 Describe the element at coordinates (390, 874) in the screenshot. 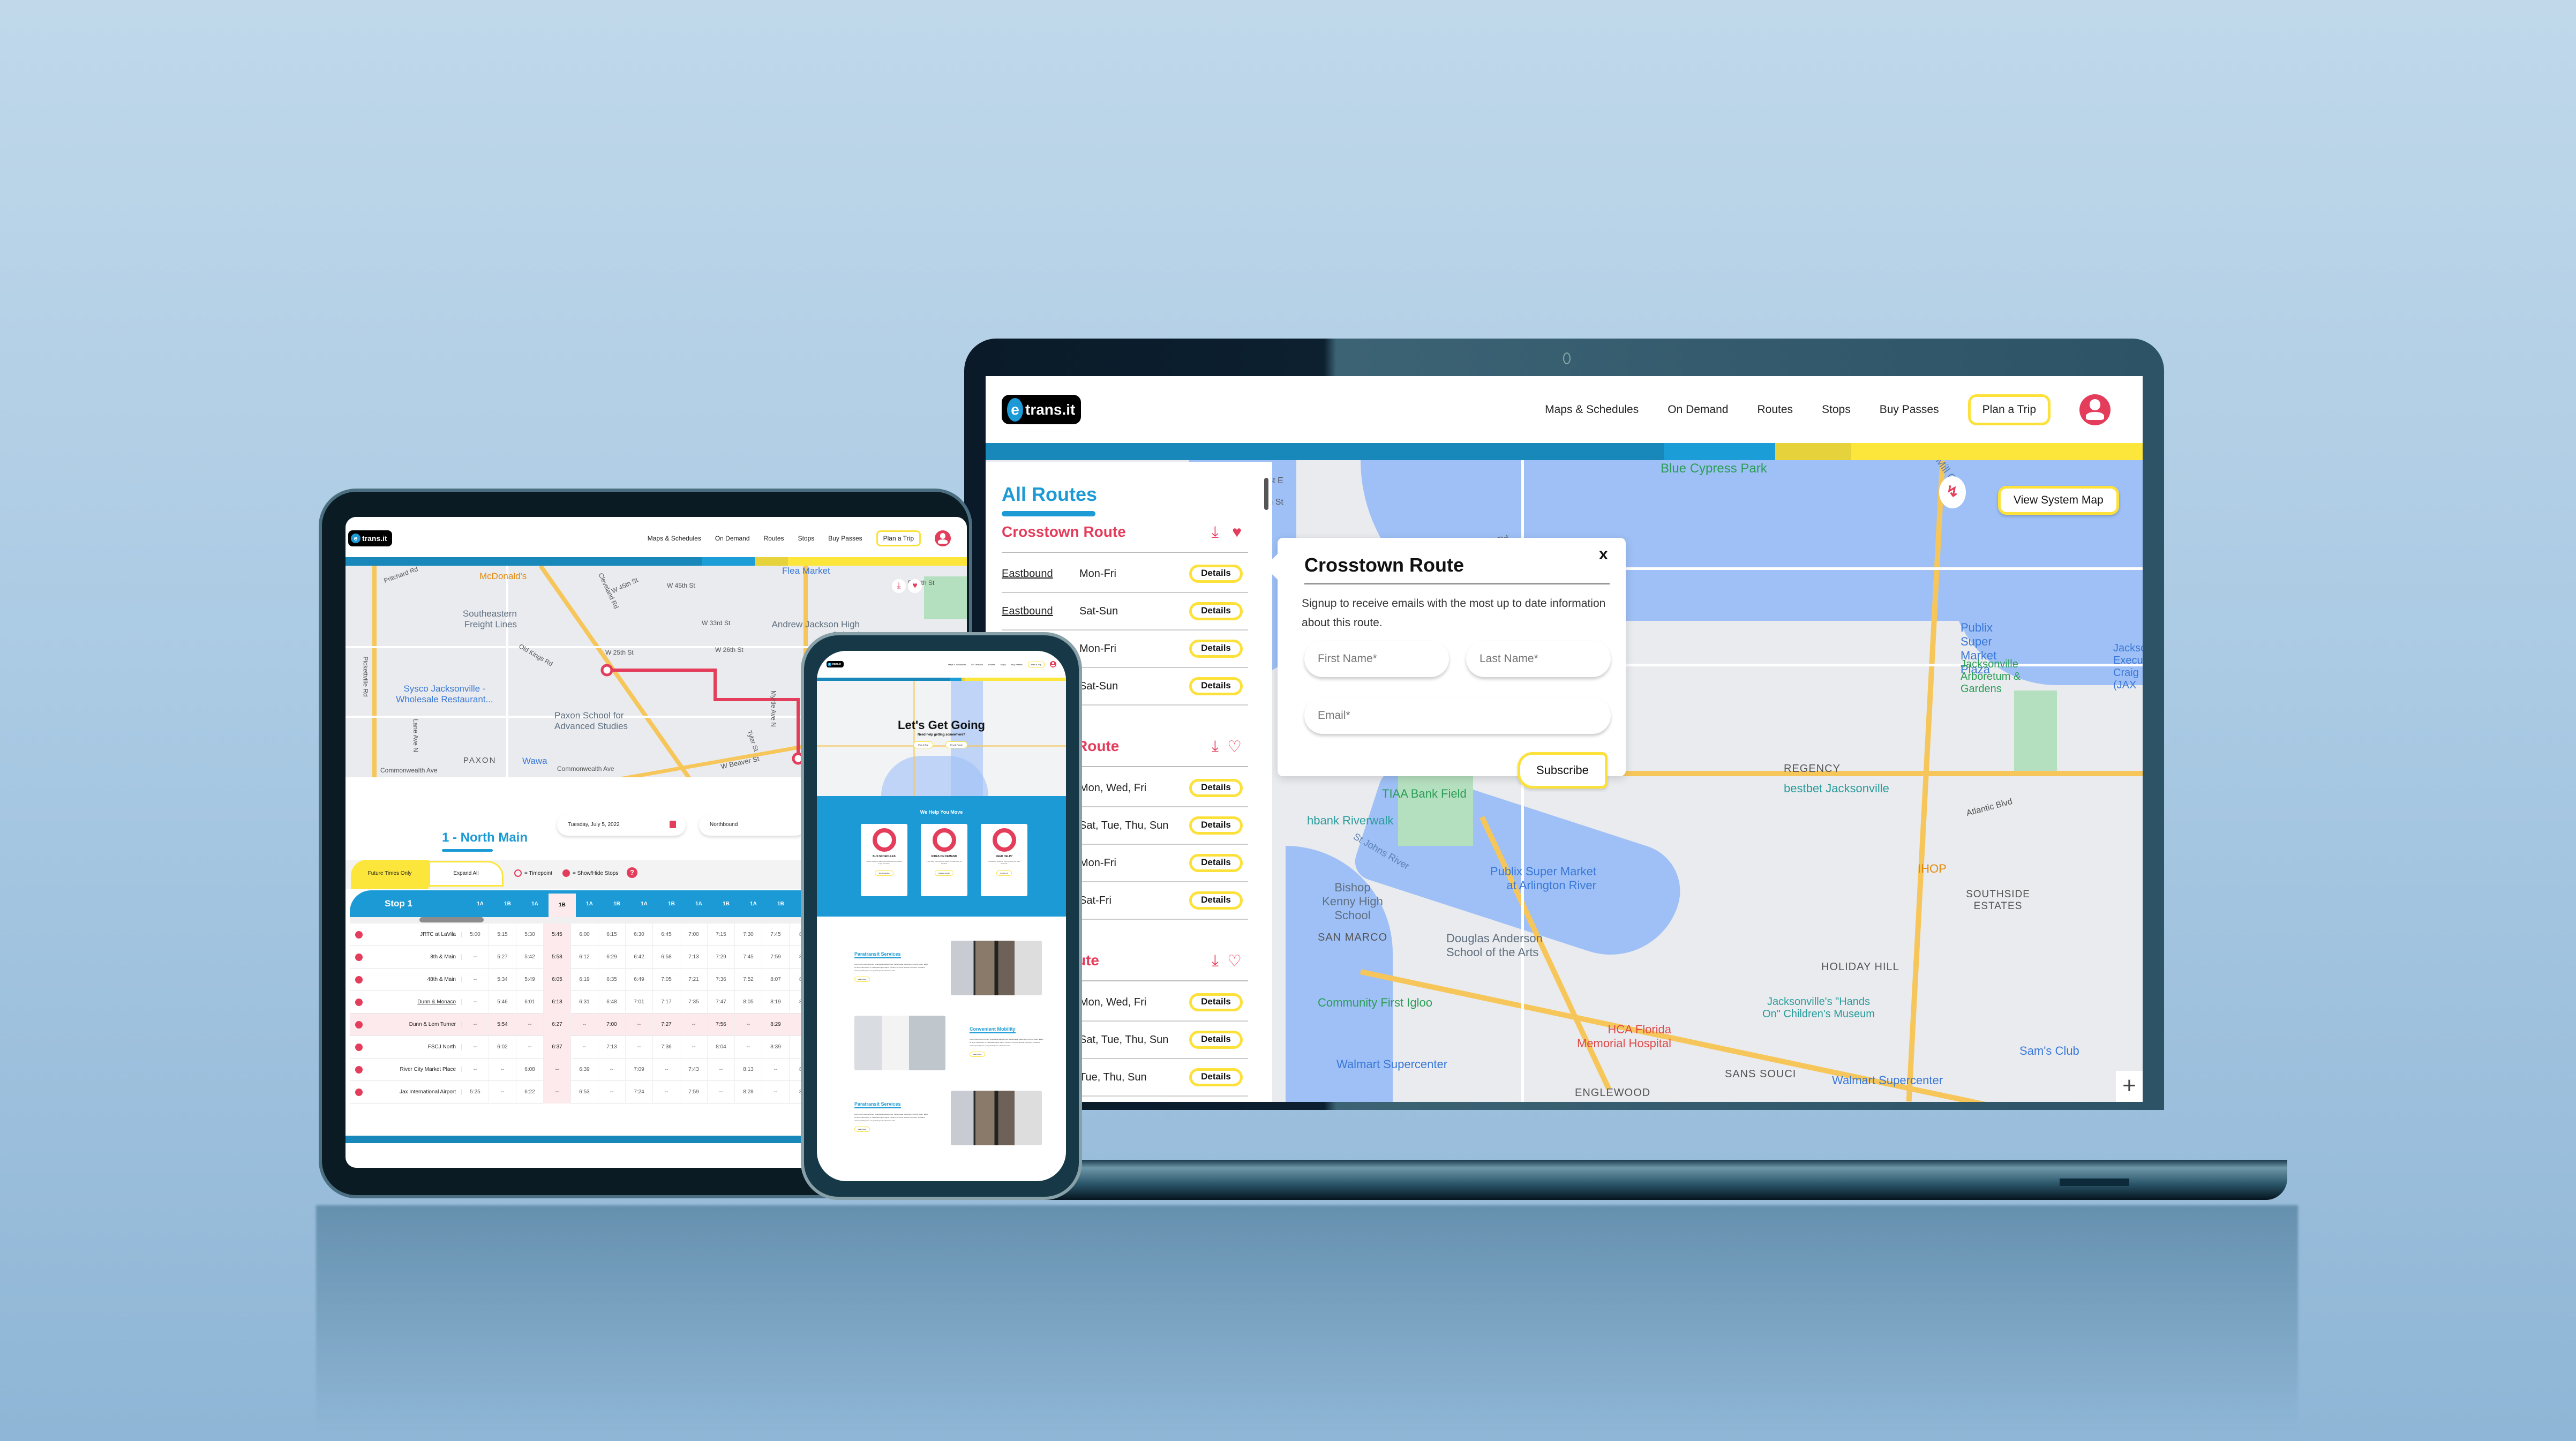

I see `future-times-toggle: Future Times Only` at that location.